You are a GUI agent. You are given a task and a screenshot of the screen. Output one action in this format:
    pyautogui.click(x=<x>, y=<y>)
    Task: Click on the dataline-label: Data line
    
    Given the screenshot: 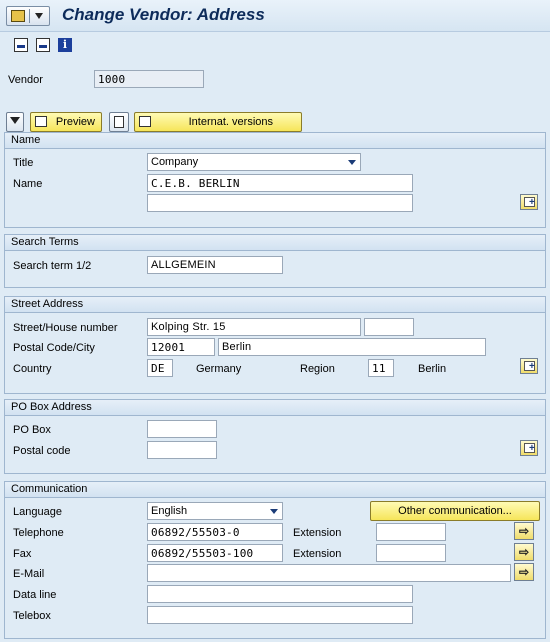 What is the action you would take?
    pyautogui.click(x=35, y=595)
    